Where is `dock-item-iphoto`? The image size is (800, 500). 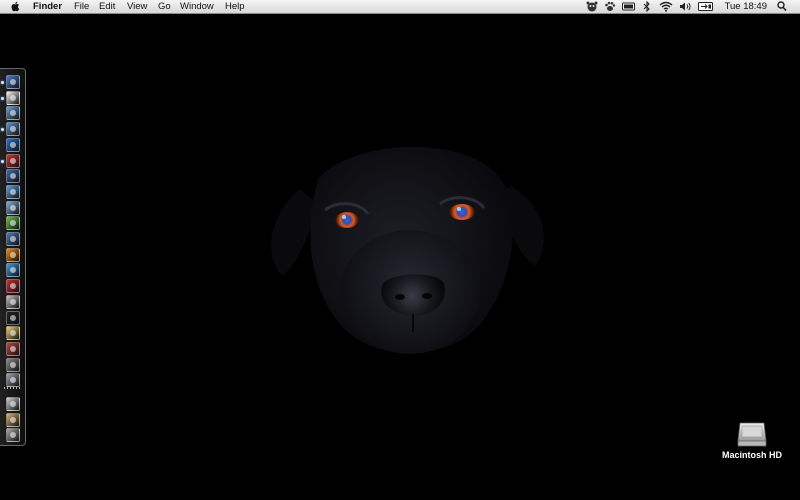 dock-item-iphoto is located at coordinates (13, 239).